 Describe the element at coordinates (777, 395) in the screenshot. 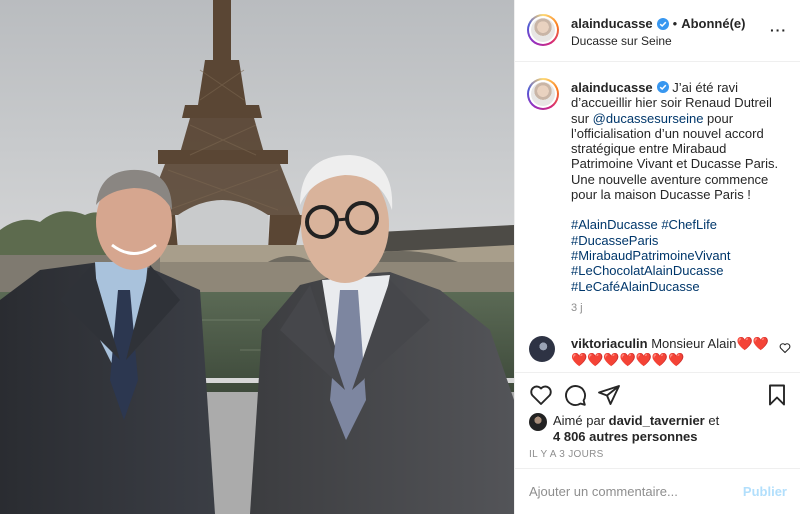

I see `save-bookmark-icon` at that location.